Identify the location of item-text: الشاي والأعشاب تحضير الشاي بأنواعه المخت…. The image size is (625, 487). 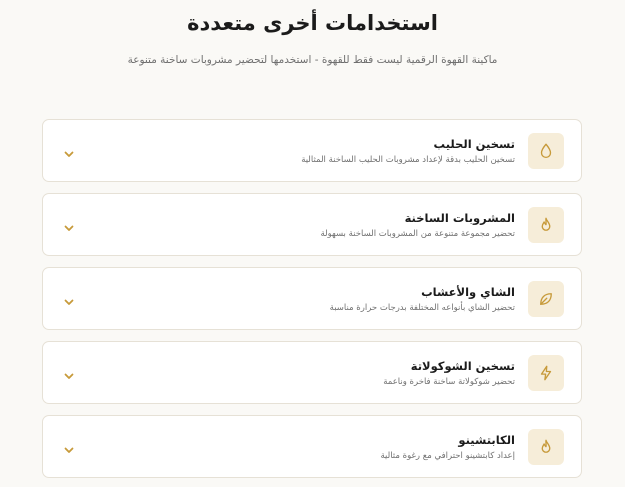
(422, 299).